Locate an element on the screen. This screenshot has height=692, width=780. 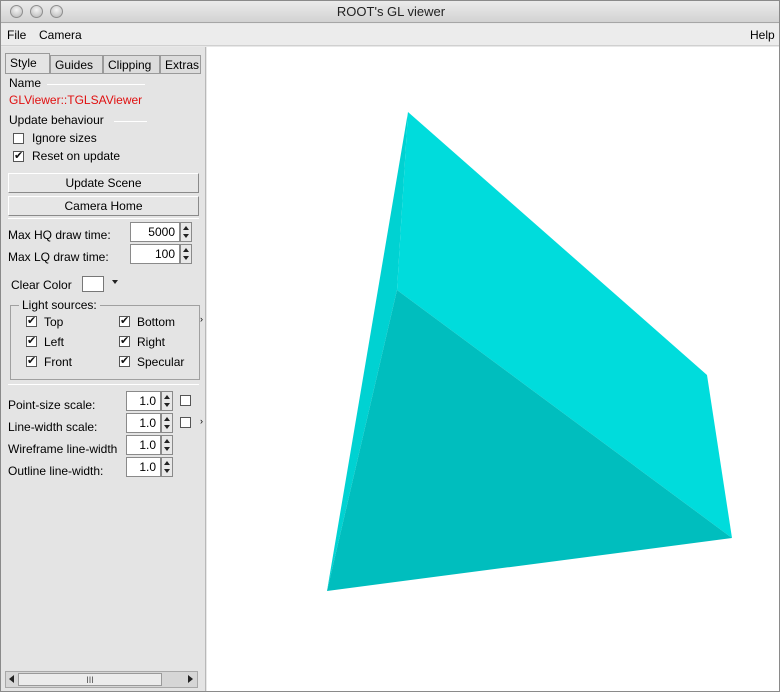
light-bottom-label: Bottom is located at coordinates (156, 322).